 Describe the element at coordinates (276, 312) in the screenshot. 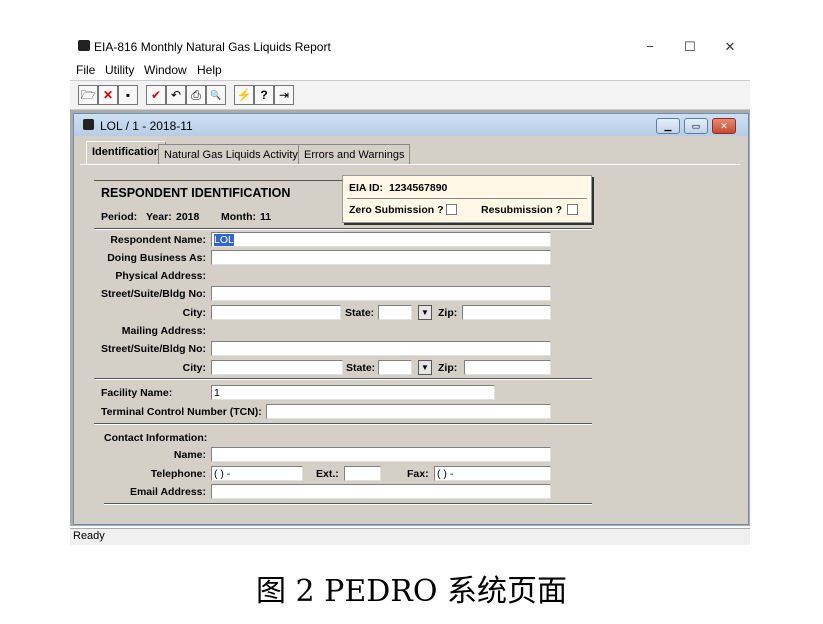

I see `physical-city-field` at that location.